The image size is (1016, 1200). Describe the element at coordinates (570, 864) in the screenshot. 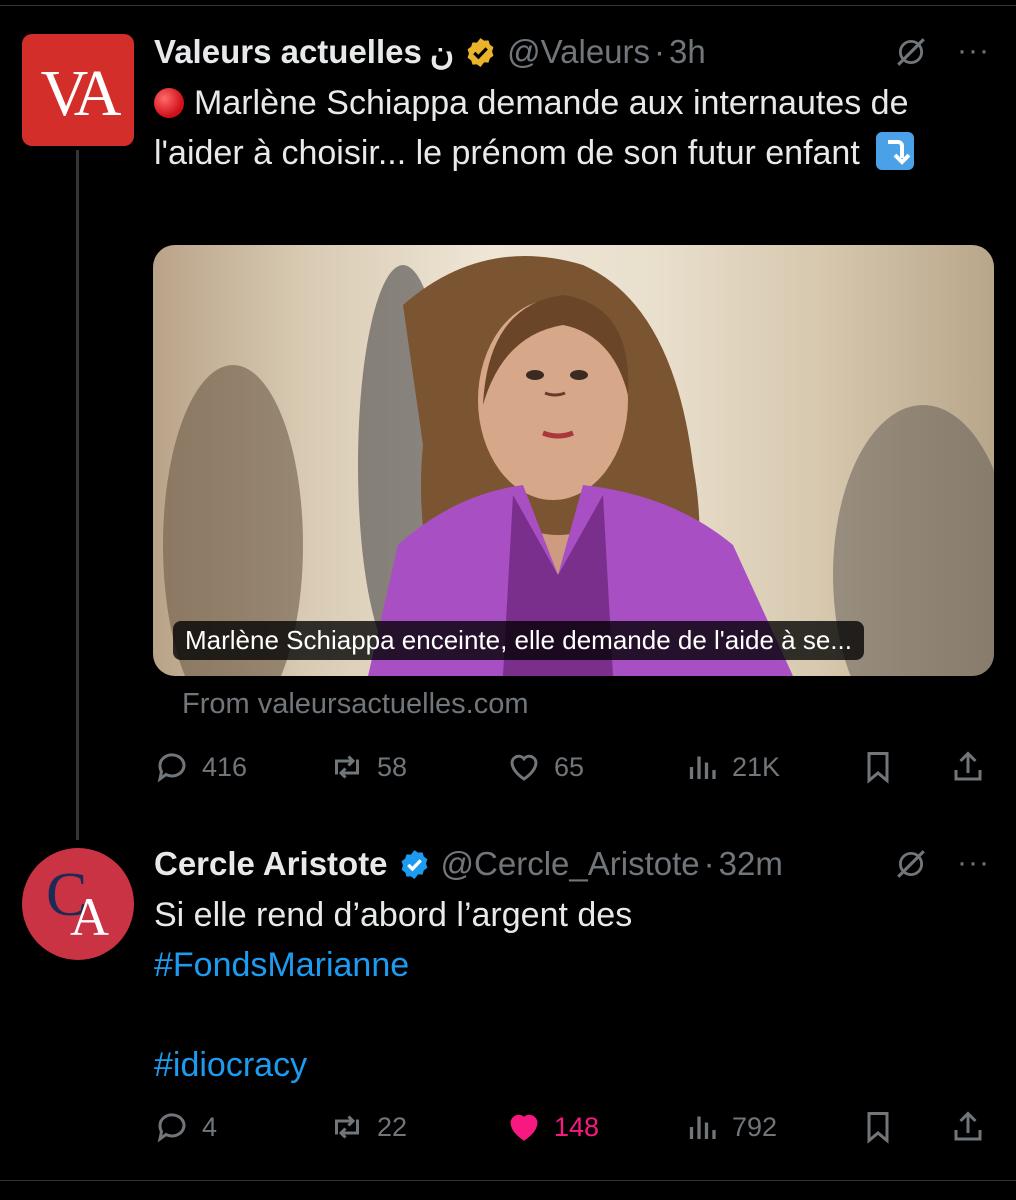

I see `author-handle: @Cercle_Aristote` at that location.